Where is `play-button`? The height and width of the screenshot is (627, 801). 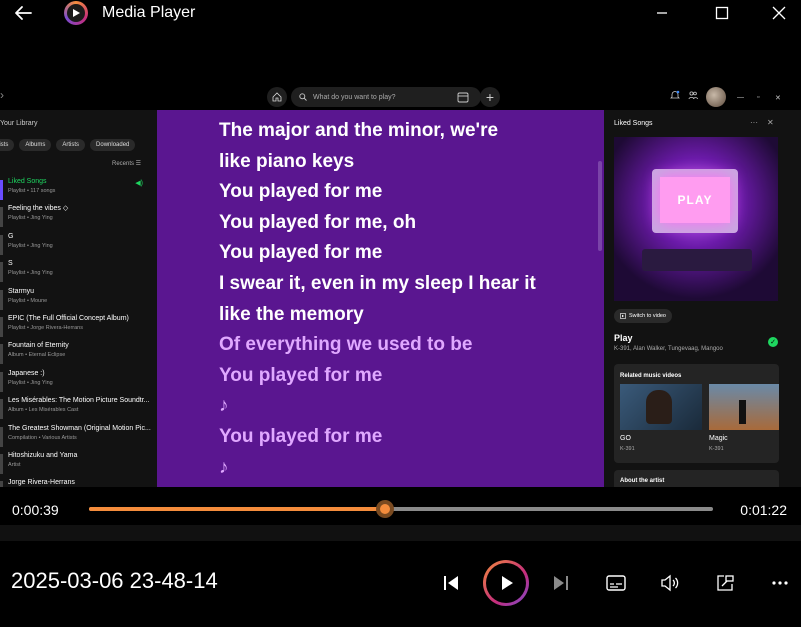
play-button is located at coordinates (506, 583).